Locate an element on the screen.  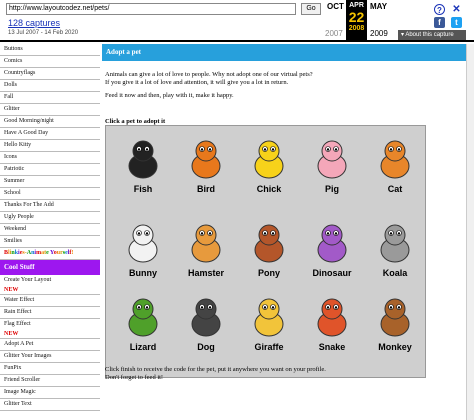
koala-icon is located at coordinates (395, 243).